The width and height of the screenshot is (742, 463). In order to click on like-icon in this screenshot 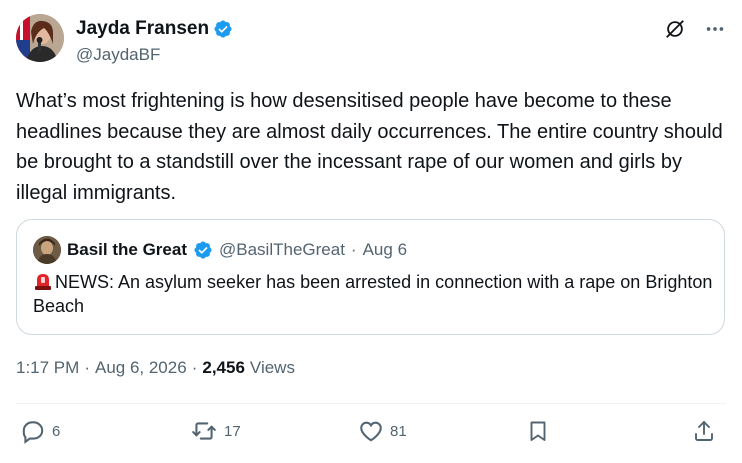, I will do `click(371, 431)`.